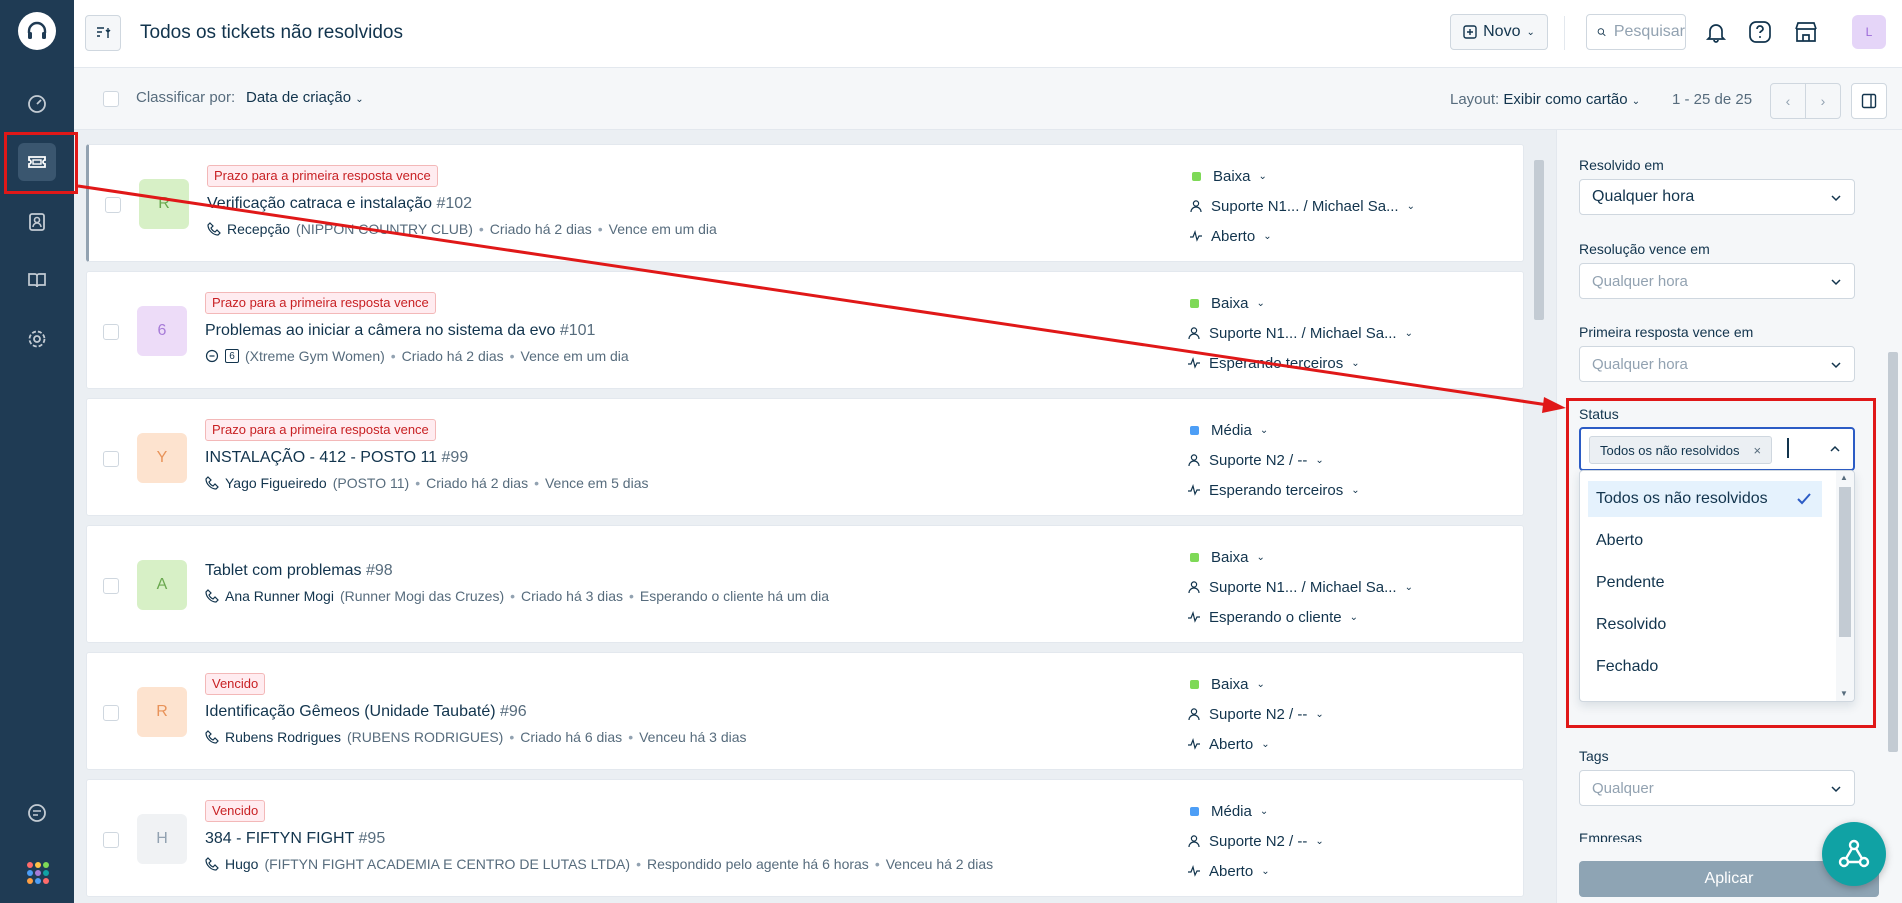 Image resolution: width=1902 pixels, height=903 pixels. Describe the element at coordinates (1347, 617) in the screenshot. I see `status-dropdown: Esperando o cliente ⌄` at that location.